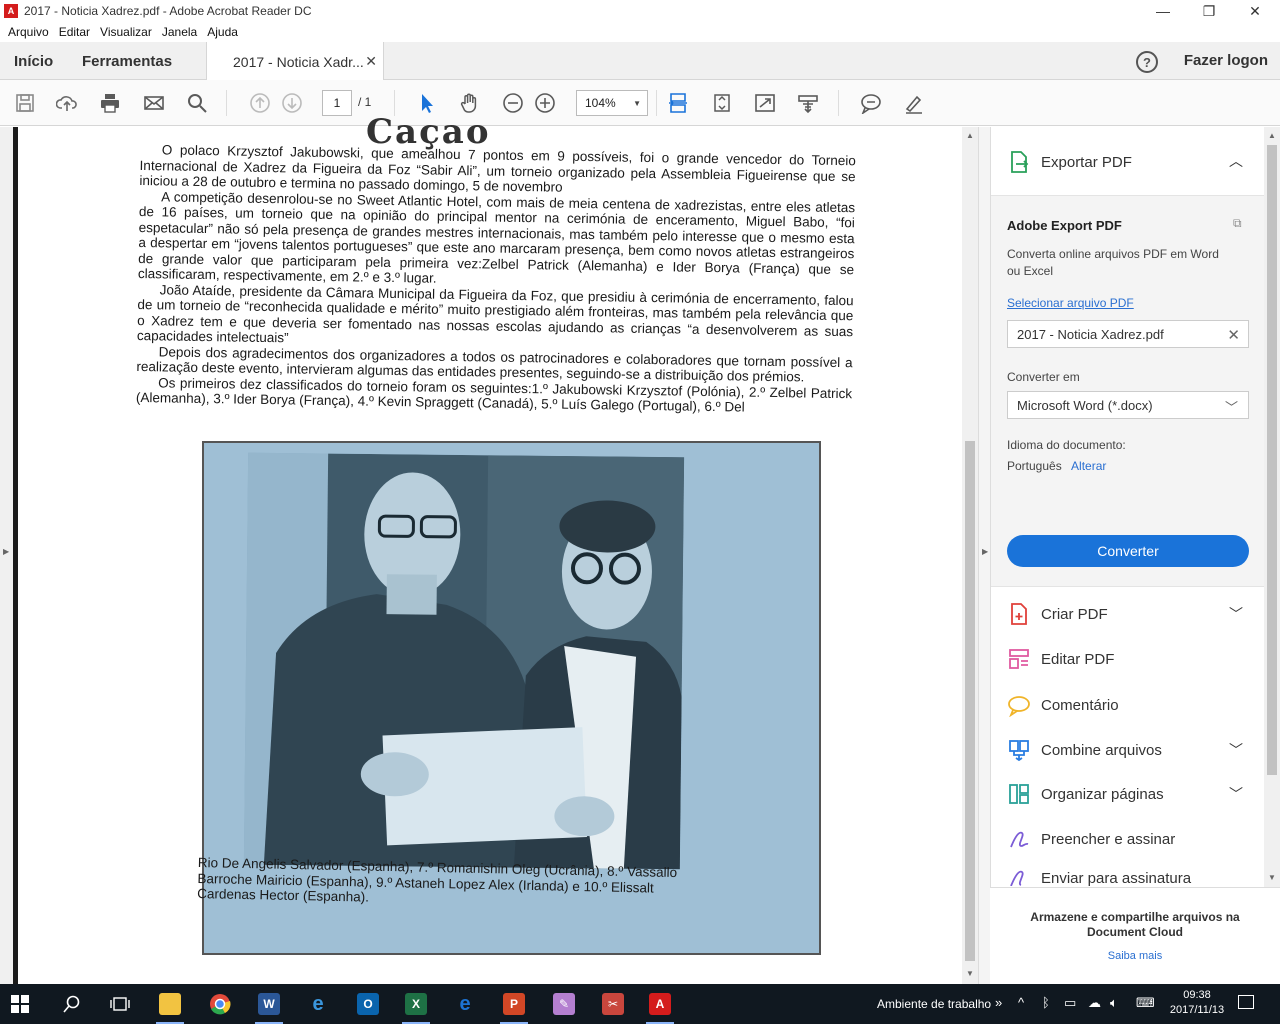 This screenshot has width=1280, height=1024. I want to click on full-screen-icon, so click(765, 103).